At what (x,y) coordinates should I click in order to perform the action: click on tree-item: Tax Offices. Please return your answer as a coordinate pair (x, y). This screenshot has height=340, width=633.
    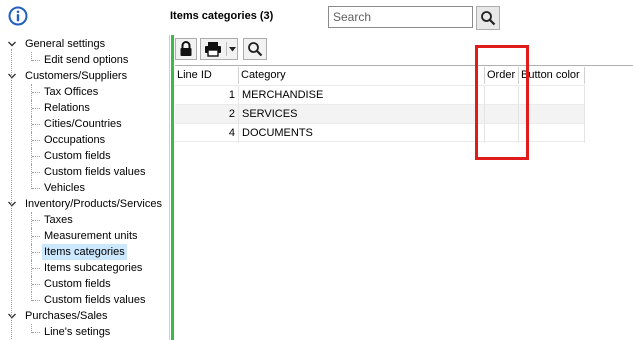
    Looking at the image, I should click on (71, 92).